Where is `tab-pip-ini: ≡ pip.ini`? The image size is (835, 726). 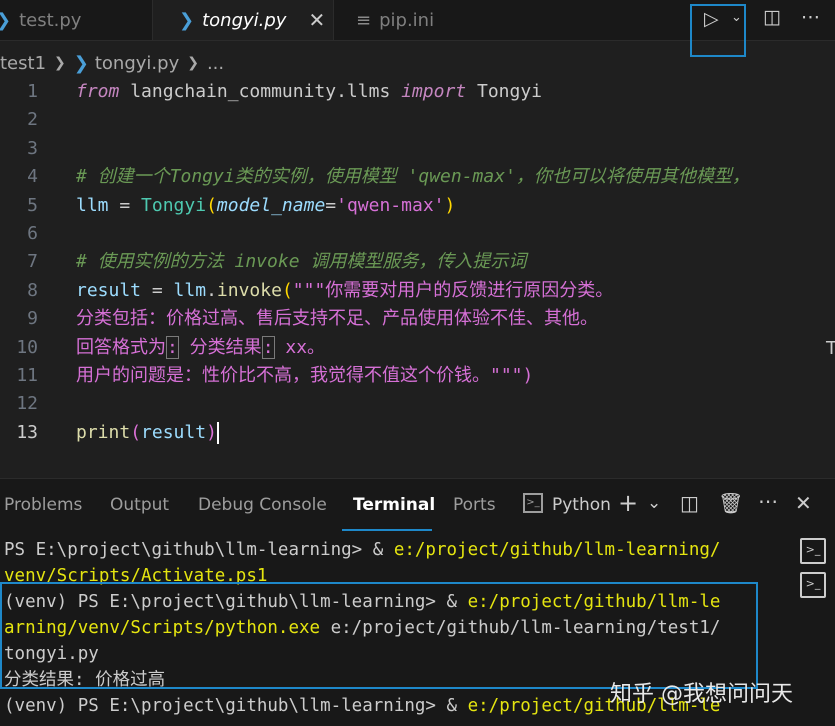 tab-pip-ini: ≡ pip.ini is located at coordinates (426, 20).